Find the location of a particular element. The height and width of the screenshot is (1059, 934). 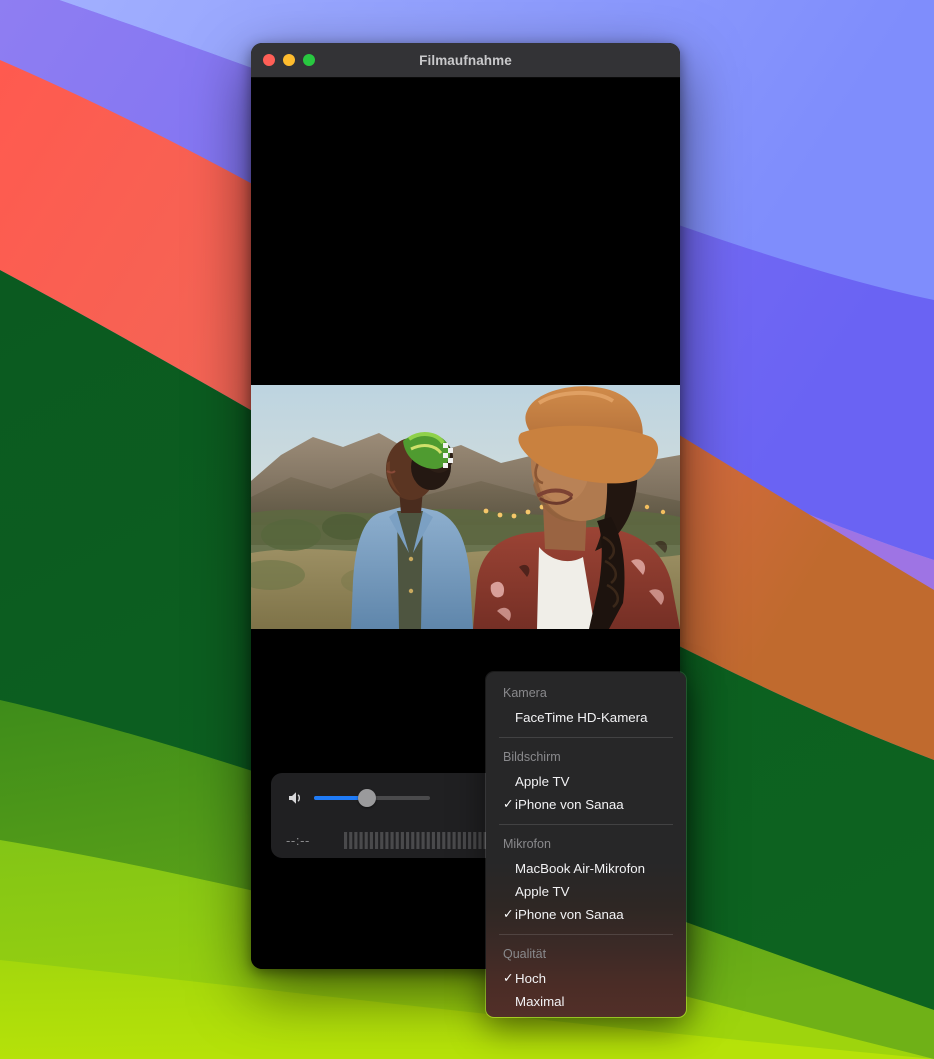

speaker-wave-icon is located at coordinates (296, 798).